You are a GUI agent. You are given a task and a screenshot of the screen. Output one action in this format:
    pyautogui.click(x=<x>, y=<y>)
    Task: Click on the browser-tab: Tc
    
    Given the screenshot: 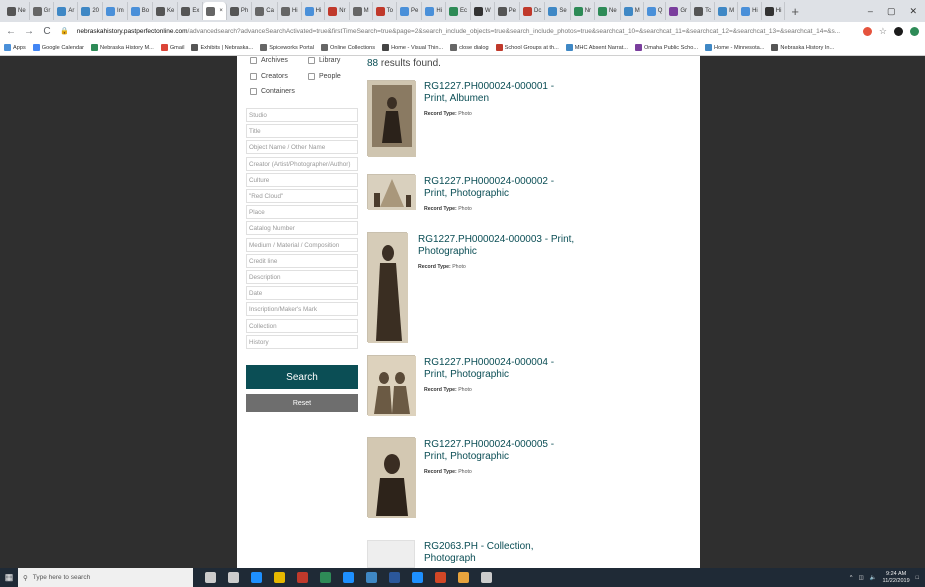 What is the action you would take?
    pyautogui.click(x=703, y=11)
    